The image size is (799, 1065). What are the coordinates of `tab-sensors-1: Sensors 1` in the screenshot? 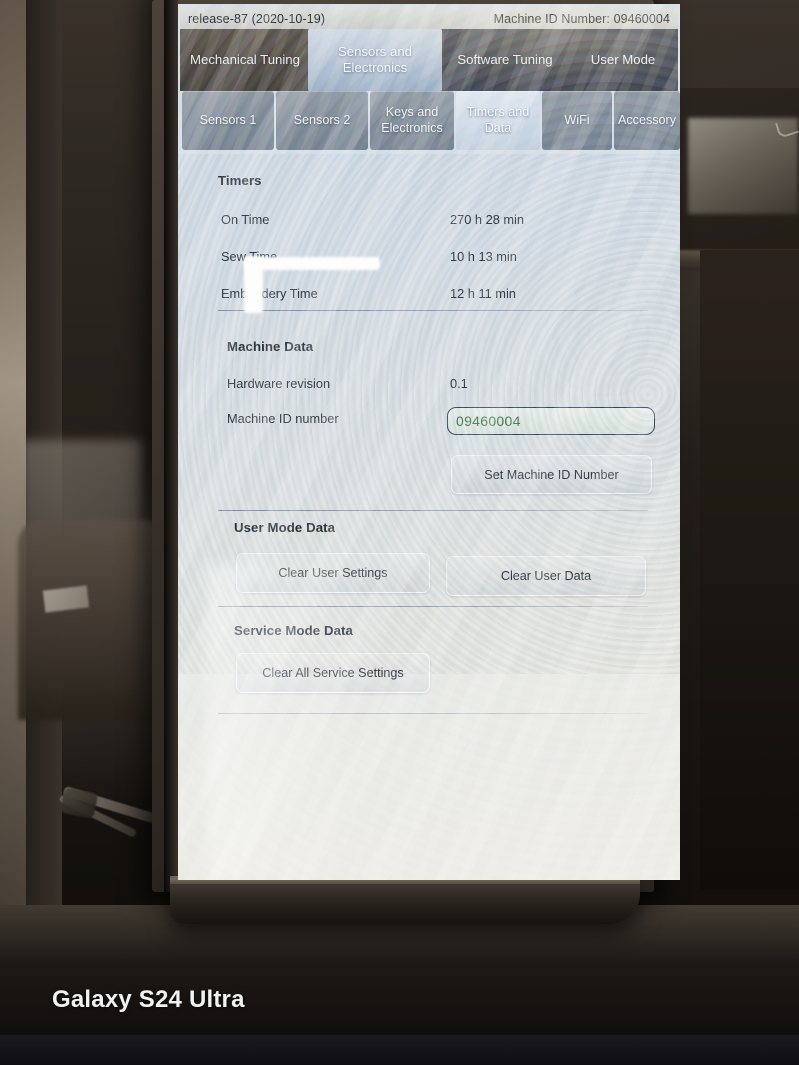 It's located at (228, 120).